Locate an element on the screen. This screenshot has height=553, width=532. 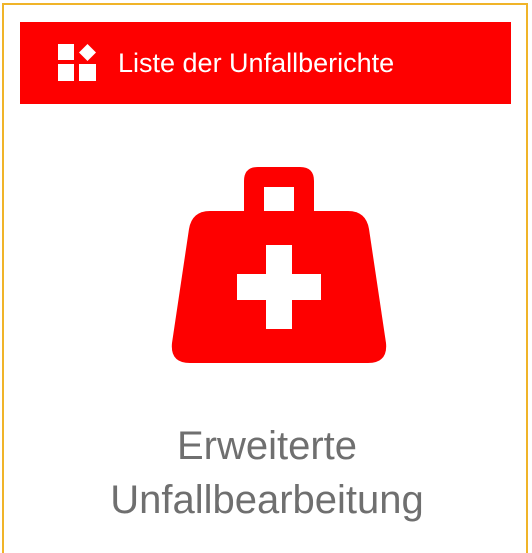
first-aid-kit-icon is located at coordinates (279, 265).